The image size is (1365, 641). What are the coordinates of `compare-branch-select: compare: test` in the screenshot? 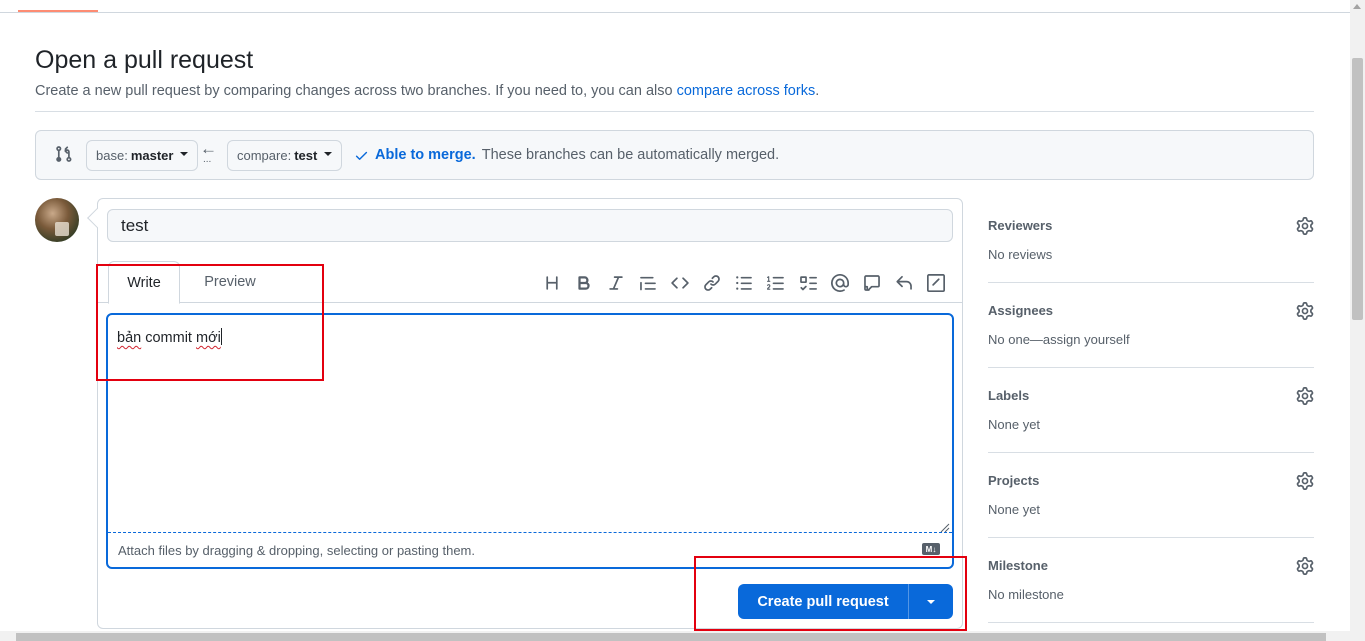 It's located at (285, 155).